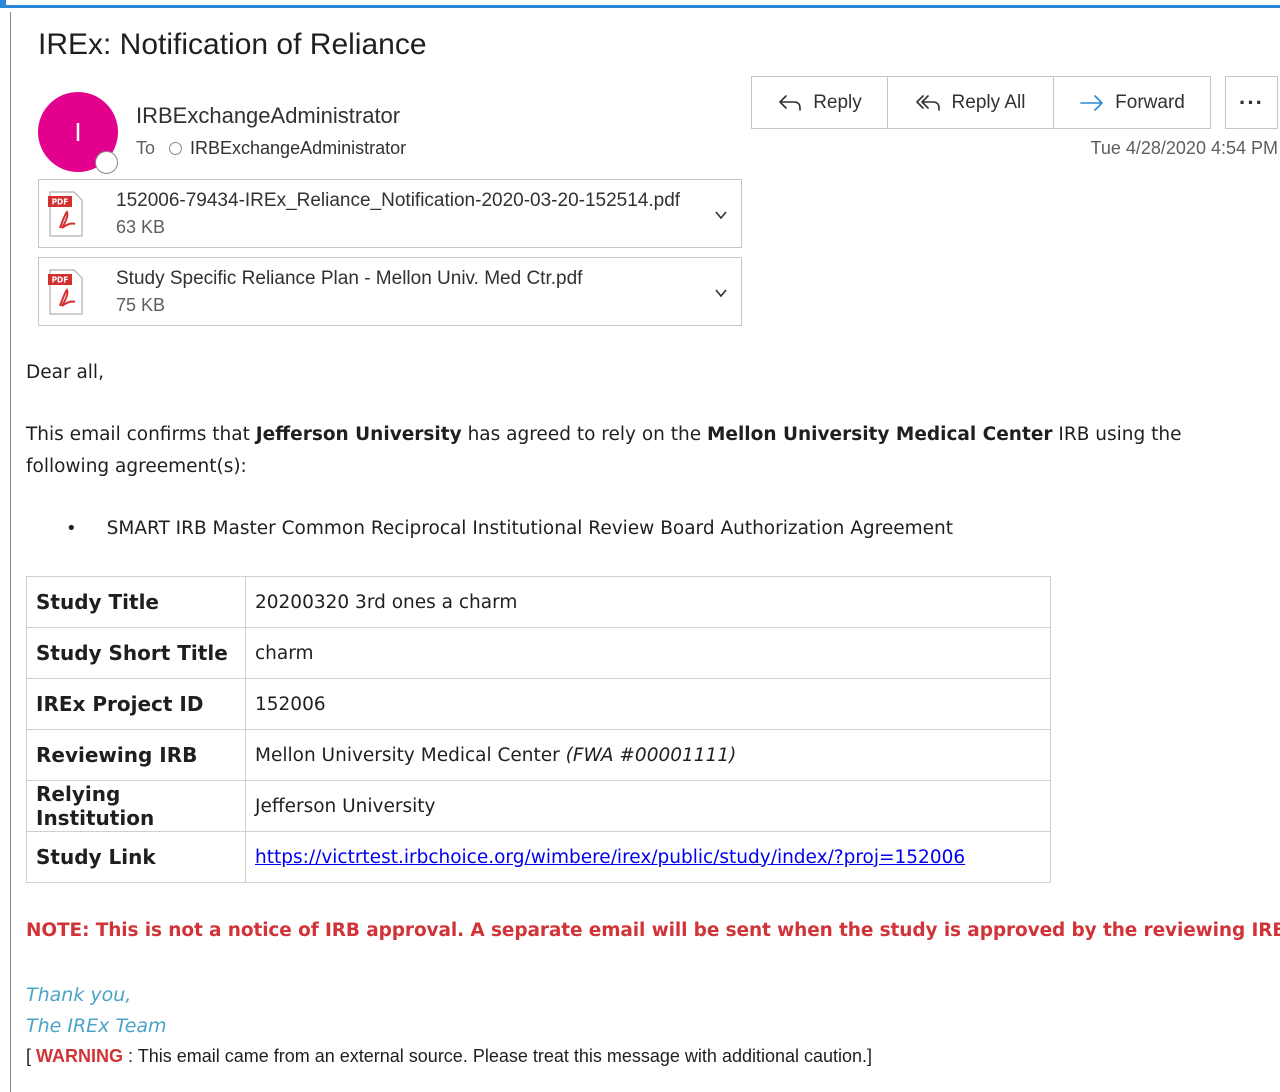 The image size is (1280, 1092). What do you see at coordinates (1184, 148) in the screenshot?
I see `sent-date: Tue 4/28/2020 4:54 PM` at bounding box center [1184, 148].